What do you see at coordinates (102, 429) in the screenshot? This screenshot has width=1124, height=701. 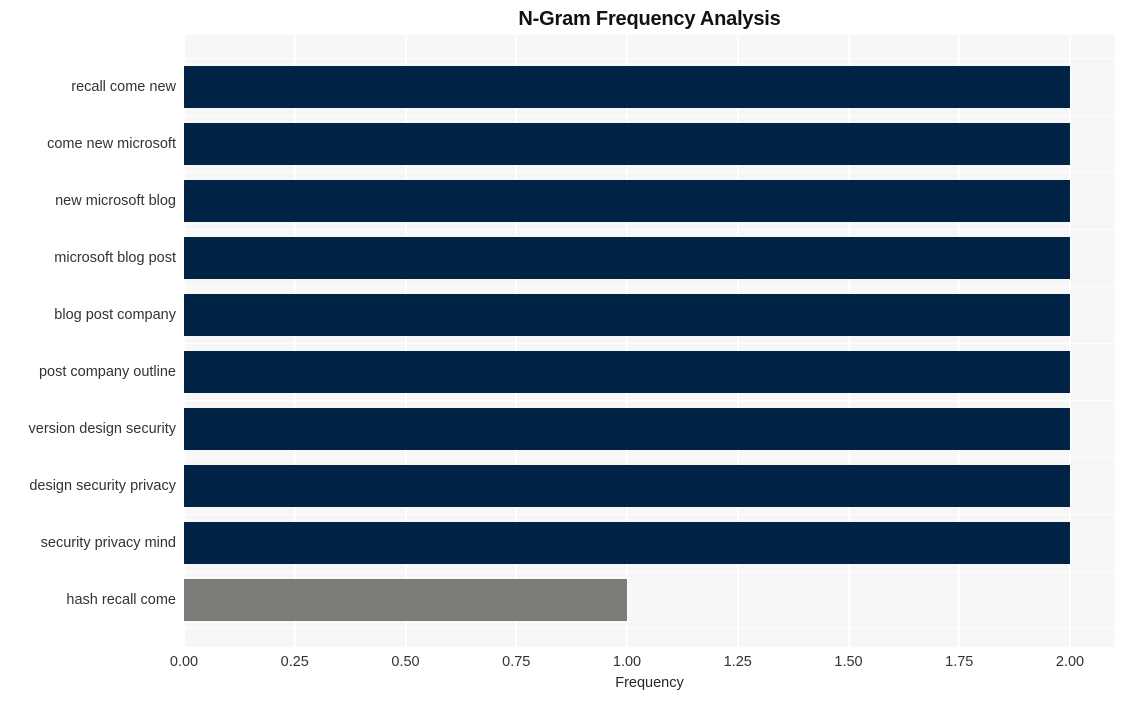 I see `y-axis-tick-label: version design security` at bounding box center [102, 429].